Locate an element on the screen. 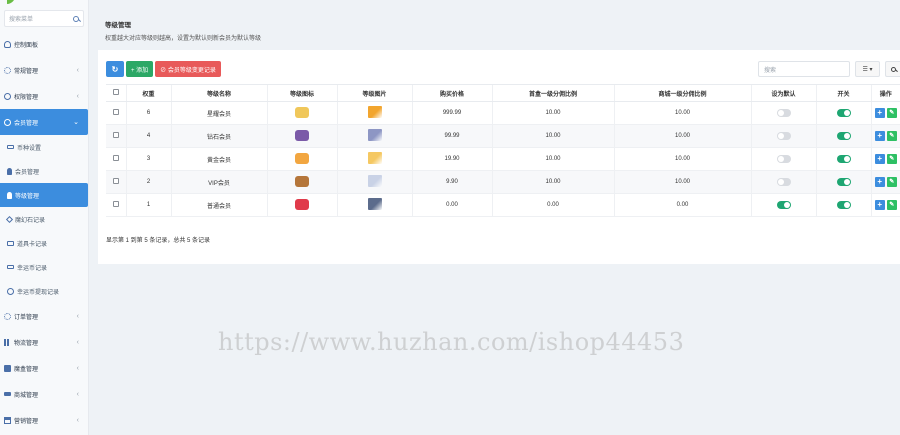 The width and height of the screenshot is (900, 435). select-all-cell is located at coordinates (116, 93).